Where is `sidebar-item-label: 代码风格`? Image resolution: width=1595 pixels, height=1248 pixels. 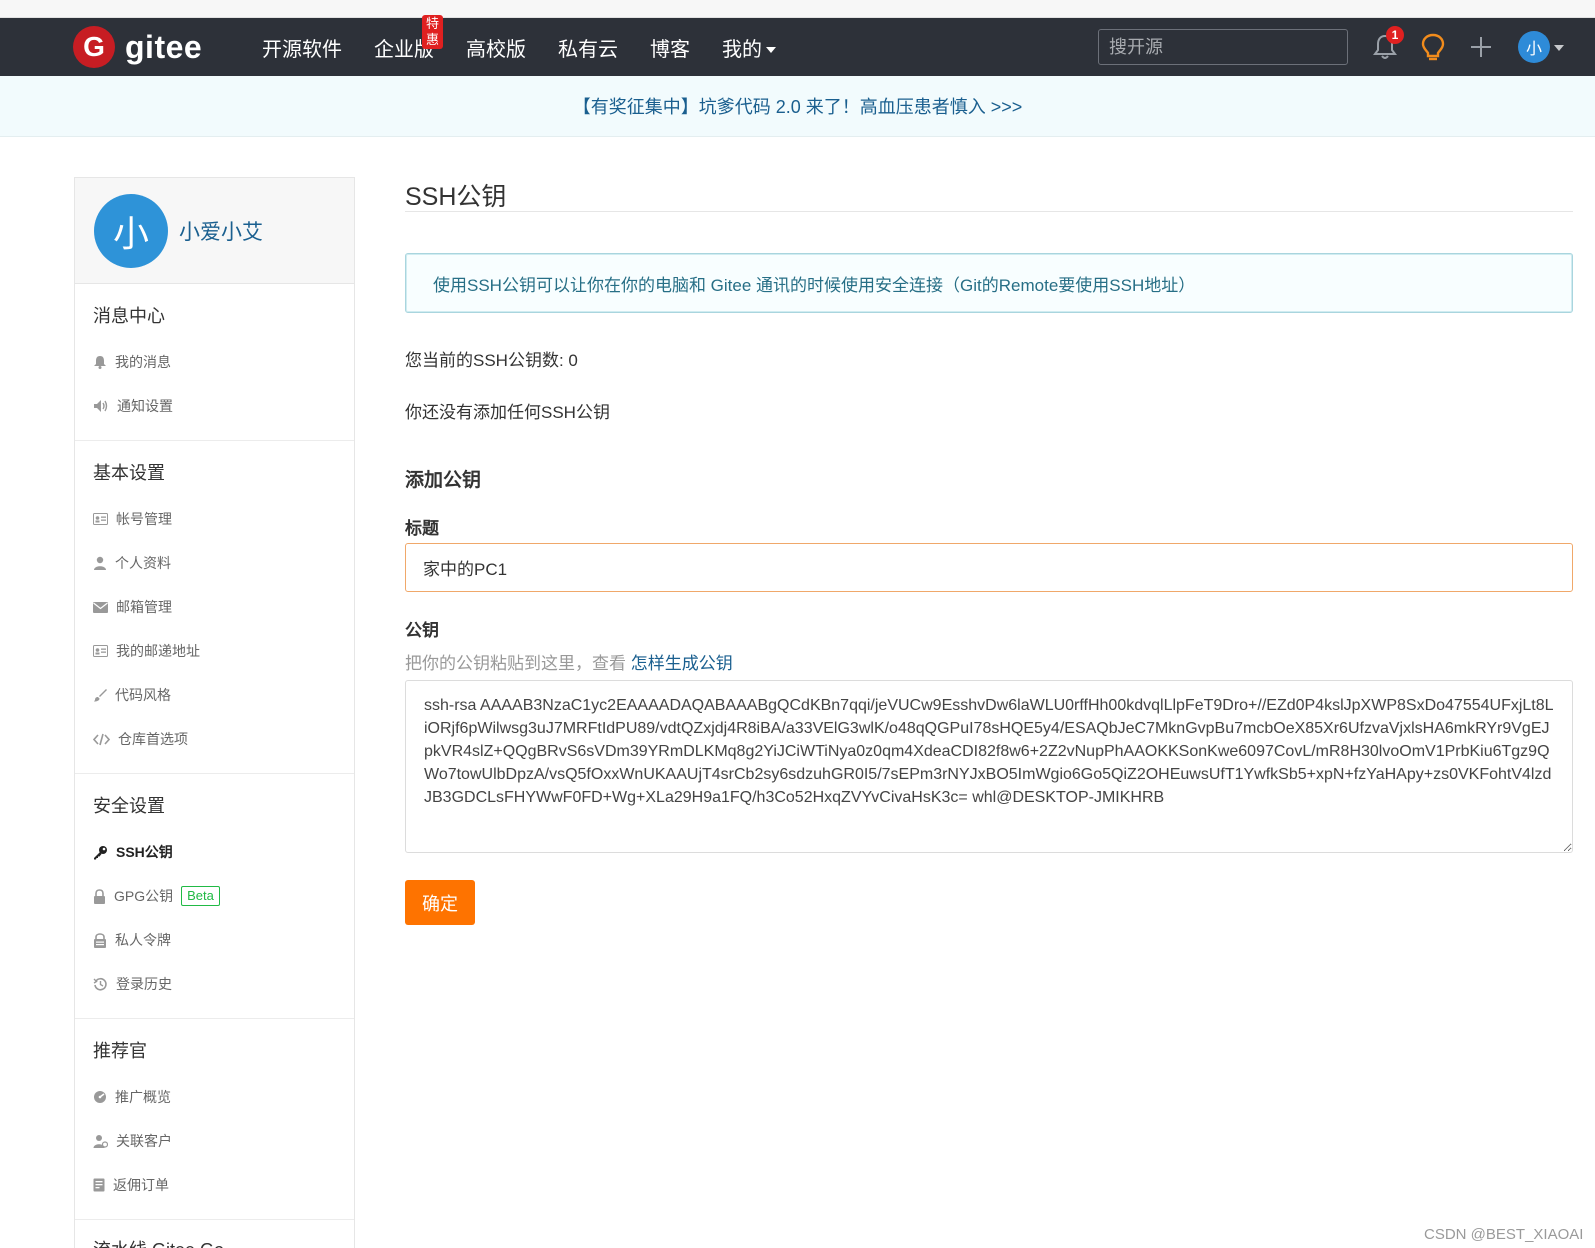
sidebar-item-label: 代码风格 is located at coordinates (143, 695).